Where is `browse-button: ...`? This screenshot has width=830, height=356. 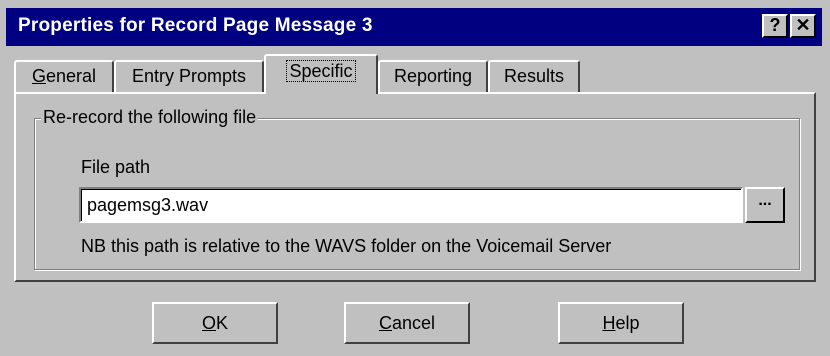 browse-button: ... is located at coordinates (765, 205).